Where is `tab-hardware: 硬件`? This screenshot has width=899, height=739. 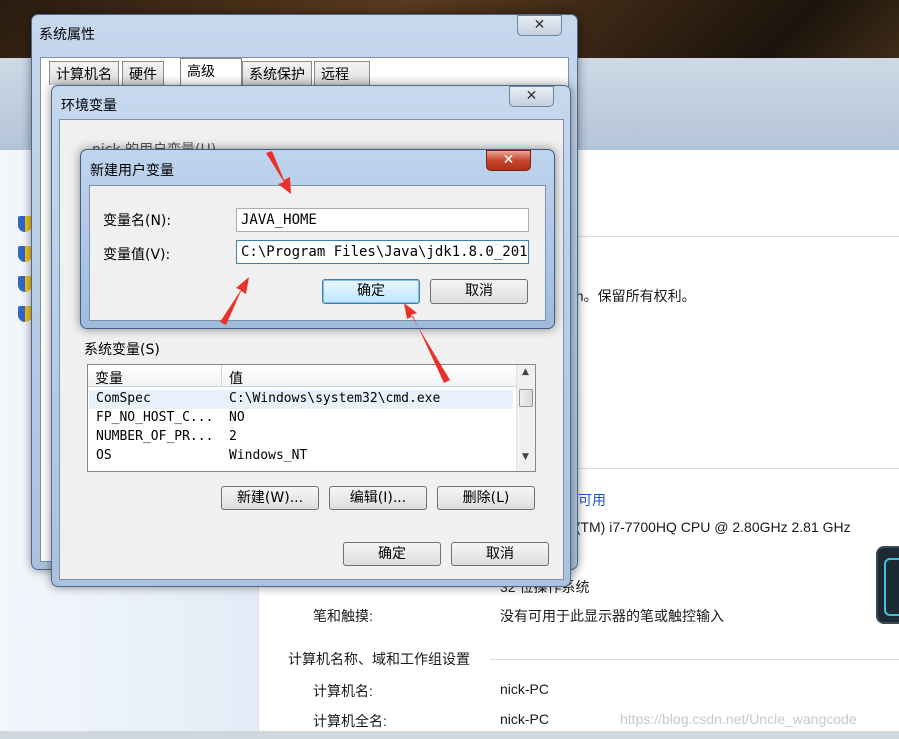
tab-hardware: 硬件 is located at coordinates (143, 73).